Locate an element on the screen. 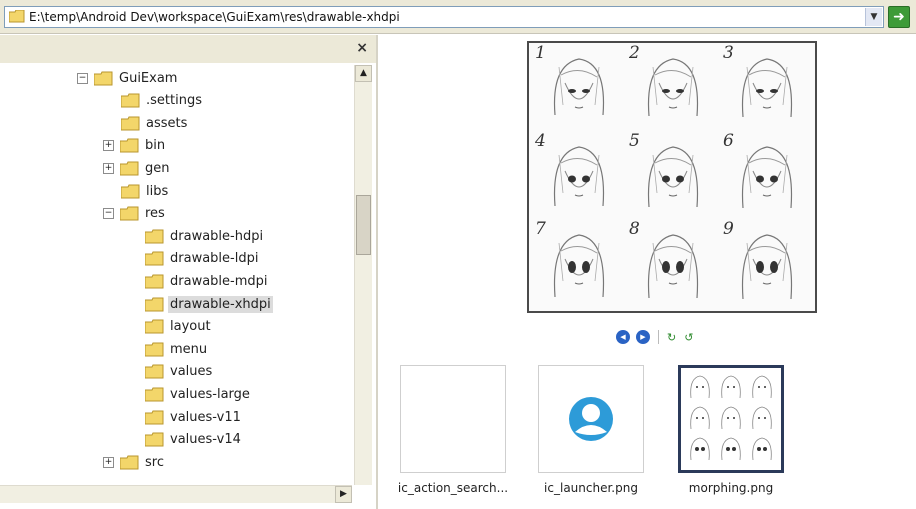 This screenshot has width=916, height=509. morph-frame: 2 is located at coordinates (673, 87).